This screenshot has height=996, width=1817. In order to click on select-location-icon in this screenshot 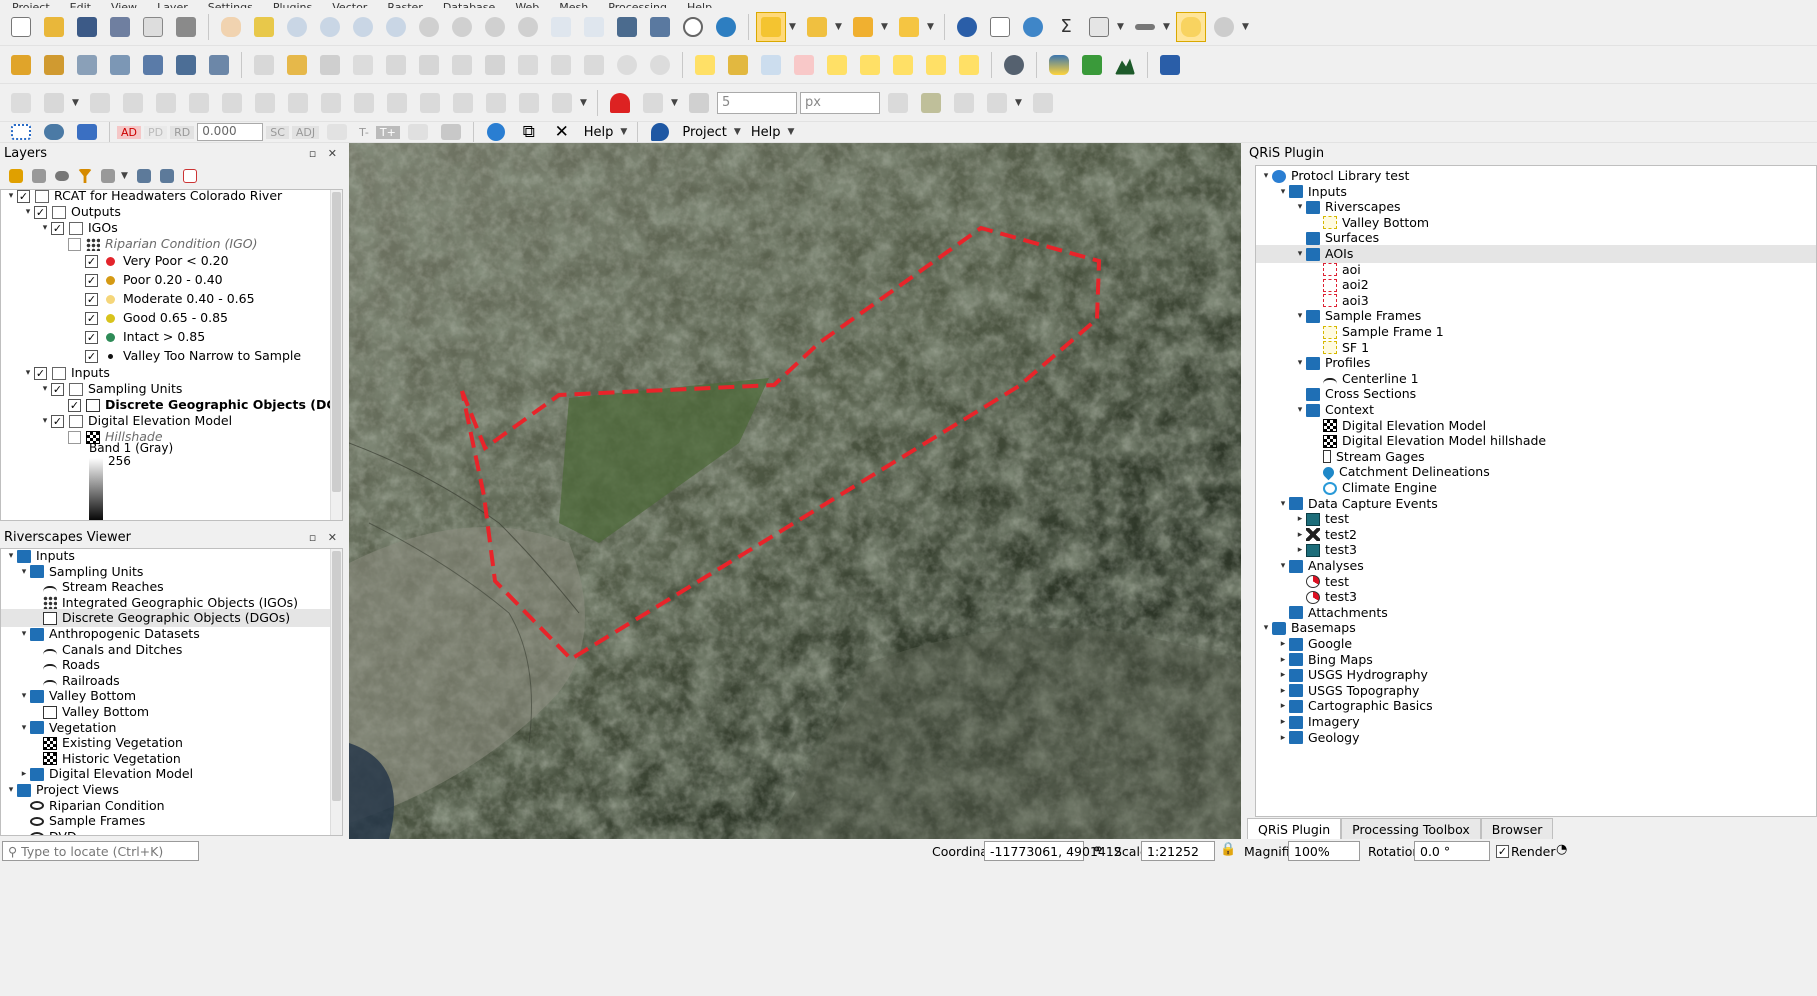, I will do `click(909, 27)`.